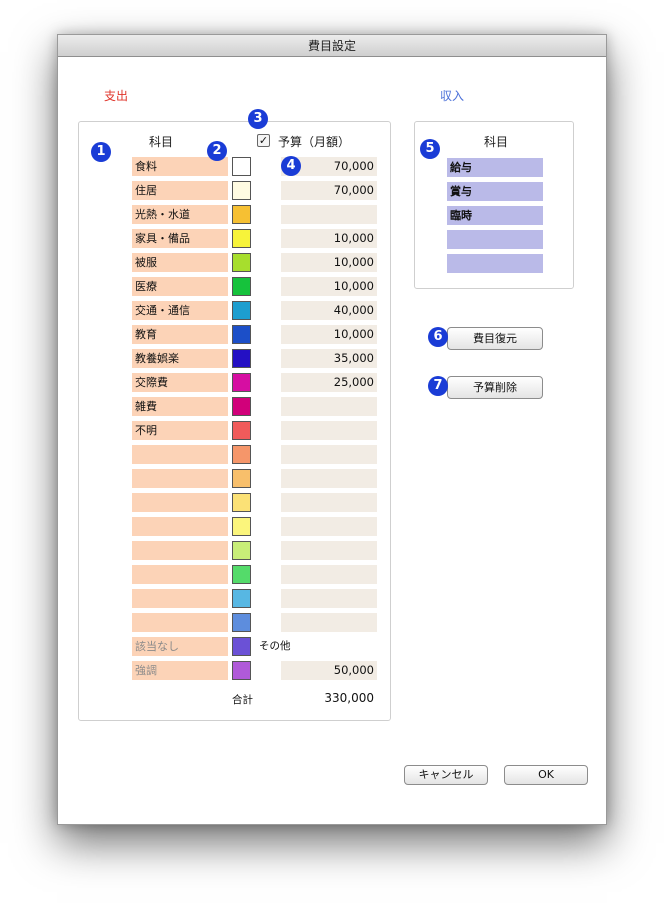  What do you see at coordinates (430, 149) in the screenshot?
I see `badge-5: 5` at bounding box center [430, 149].